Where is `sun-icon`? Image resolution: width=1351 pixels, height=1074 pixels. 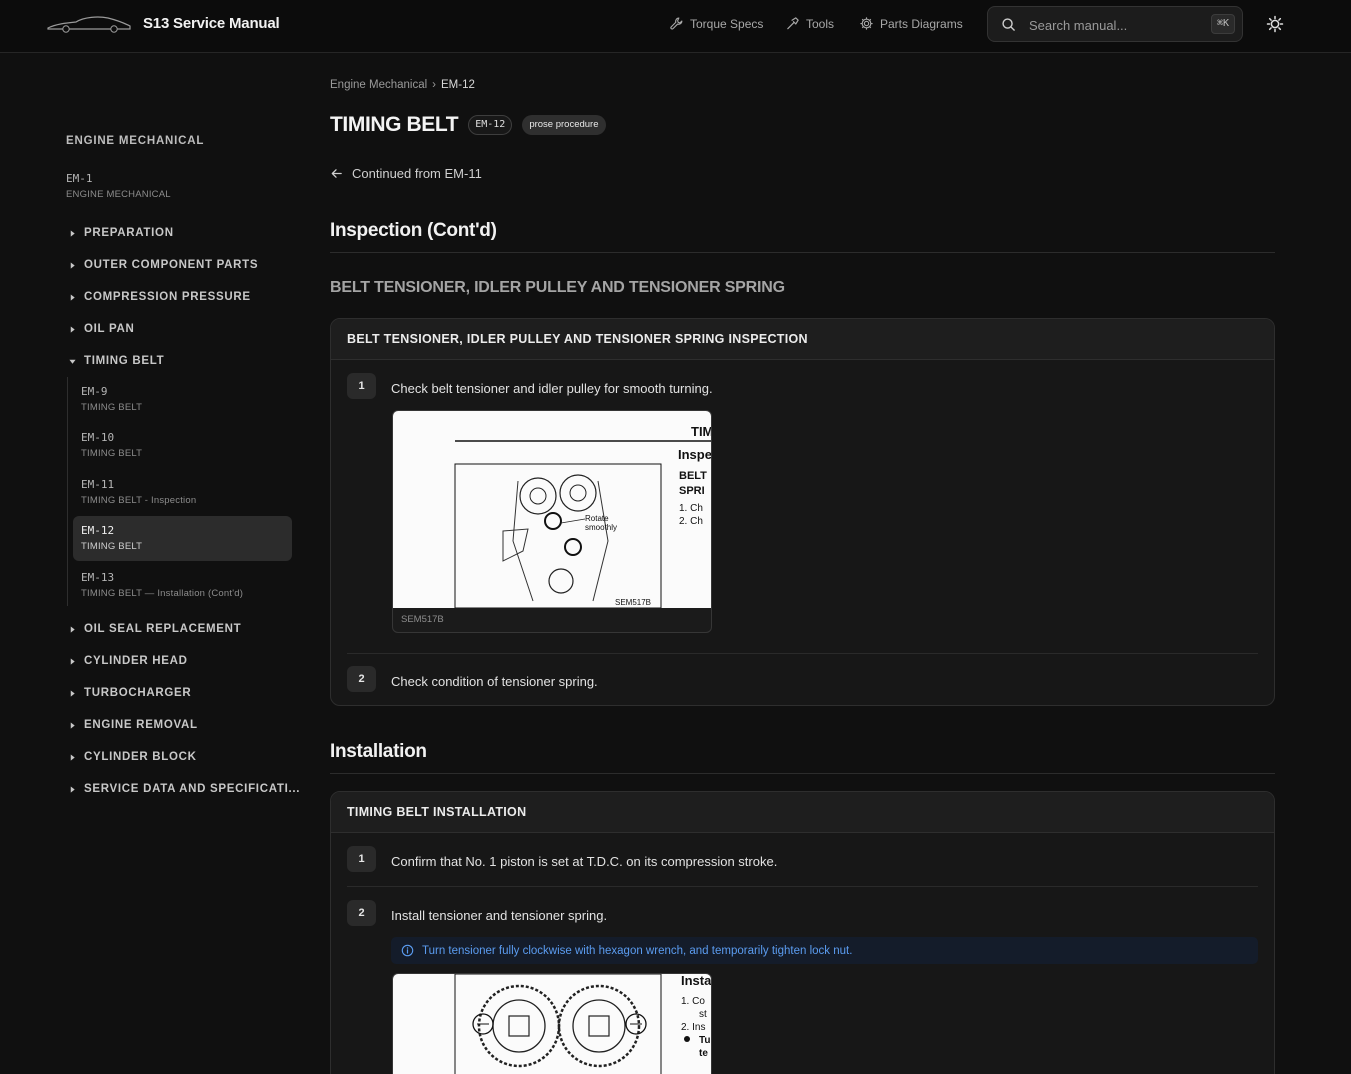 sun-icon is located at coordinates (1275, 24).